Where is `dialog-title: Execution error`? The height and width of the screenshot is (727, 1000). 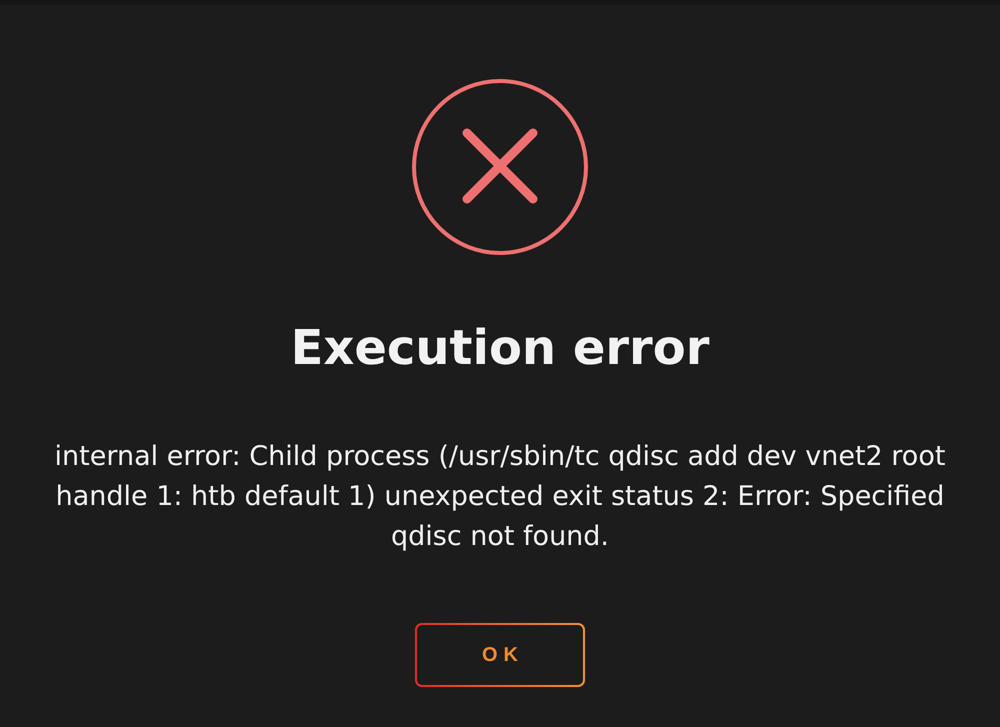
dialog-title: Execution error is located at coordinates (500, 348).